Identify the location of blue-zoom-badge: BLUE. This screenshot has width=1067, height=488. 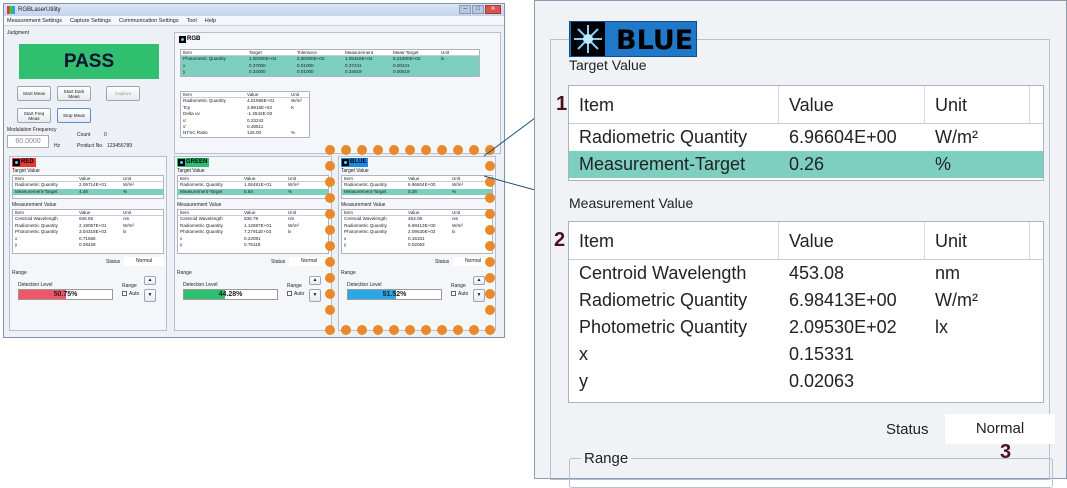
(633, 39).